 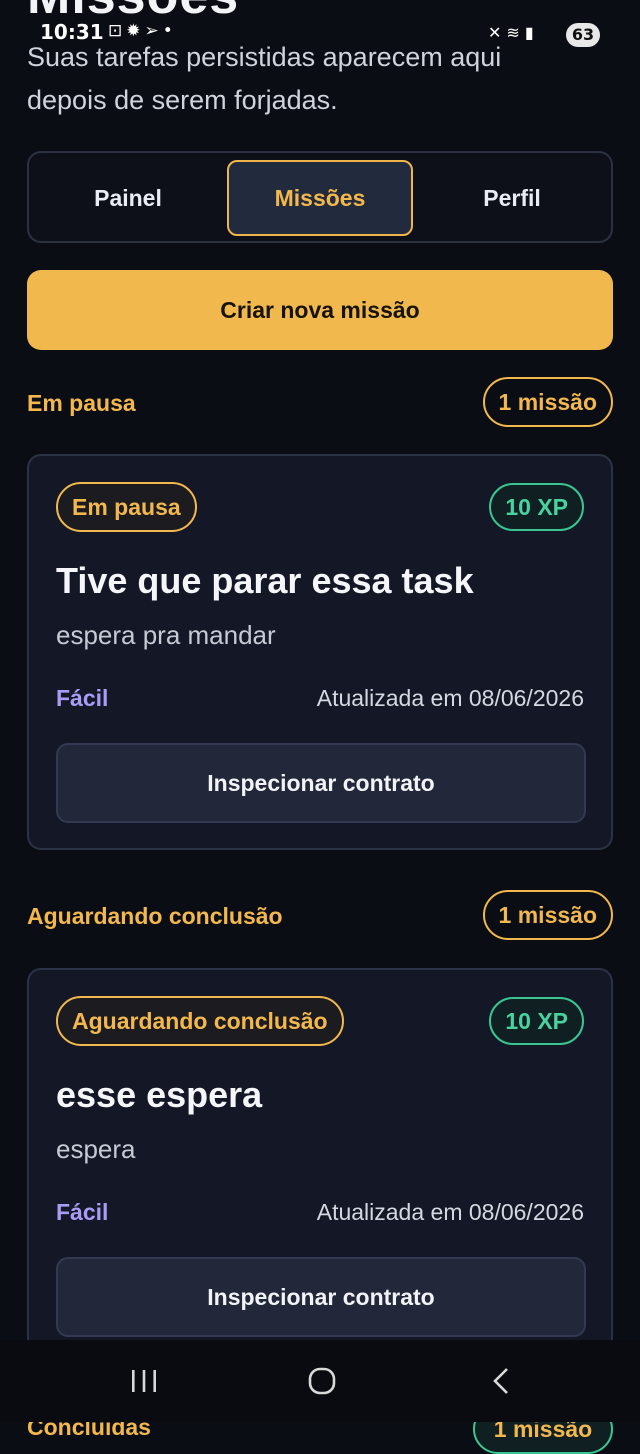 I want to click on mission-title: Tive que parar essa task, so click(x=265, y=580).